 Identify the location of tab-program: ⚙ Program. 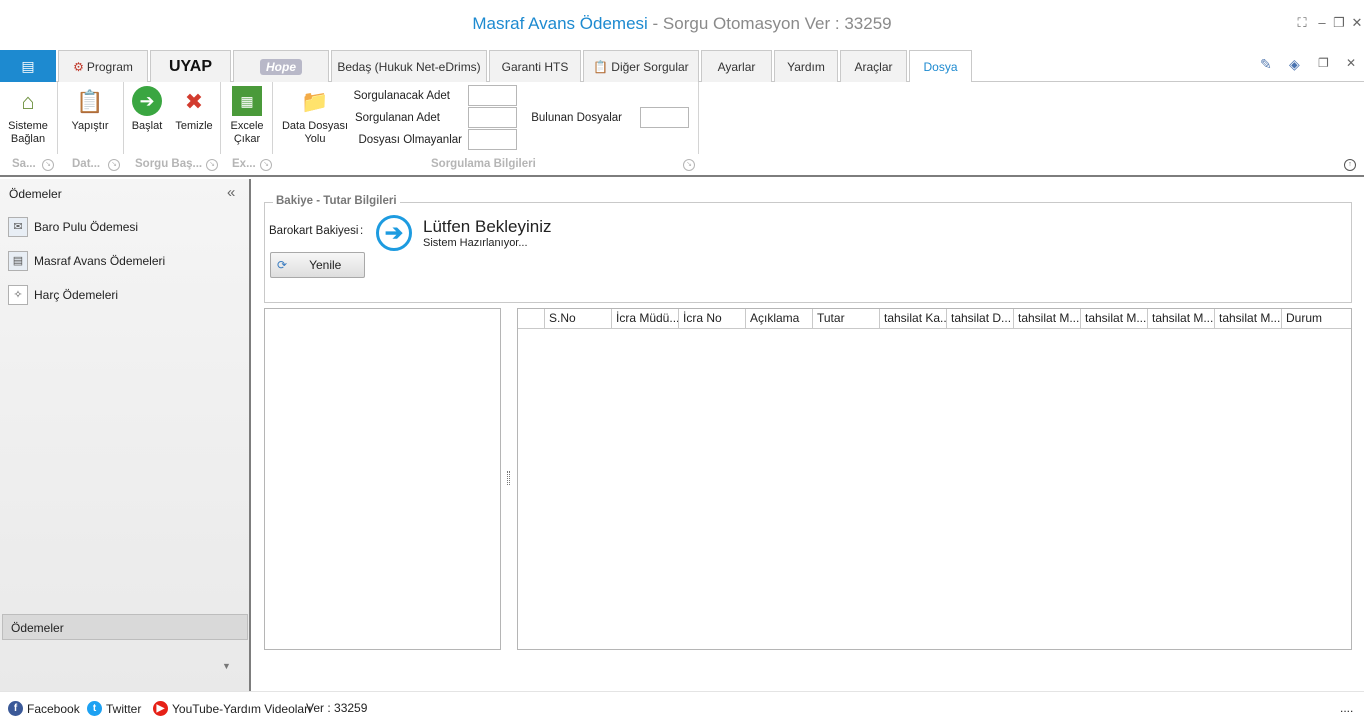
(103, 66).